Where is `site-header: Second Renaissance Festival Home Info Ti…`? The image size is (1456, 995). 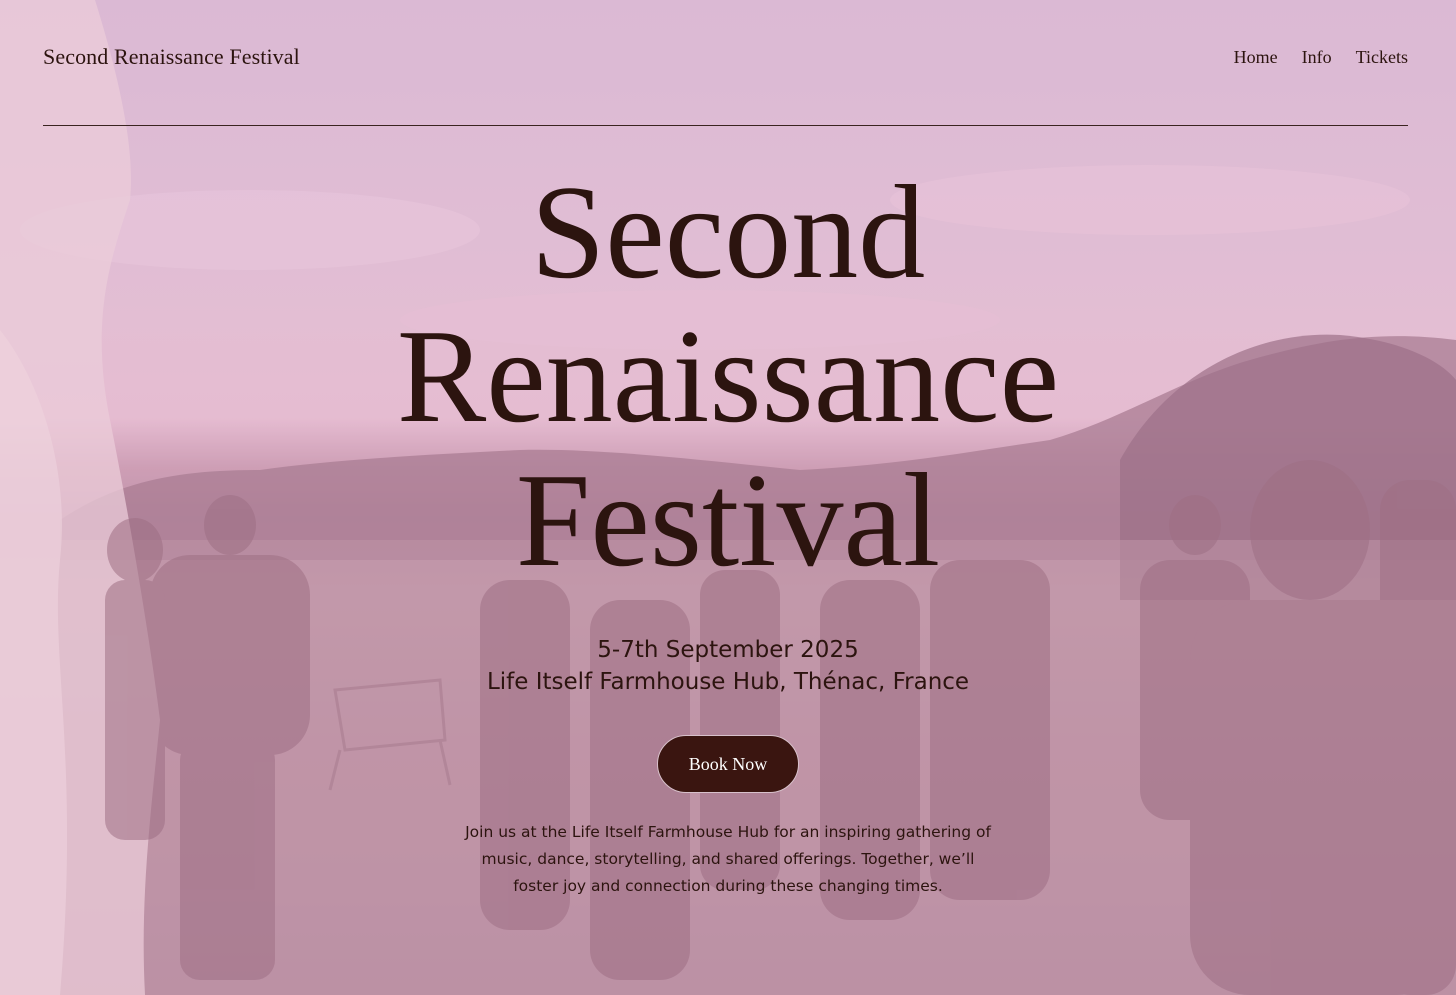 site-header: Second Renaissance Festival Home Info Ti… is located at coordinates (725, 63).